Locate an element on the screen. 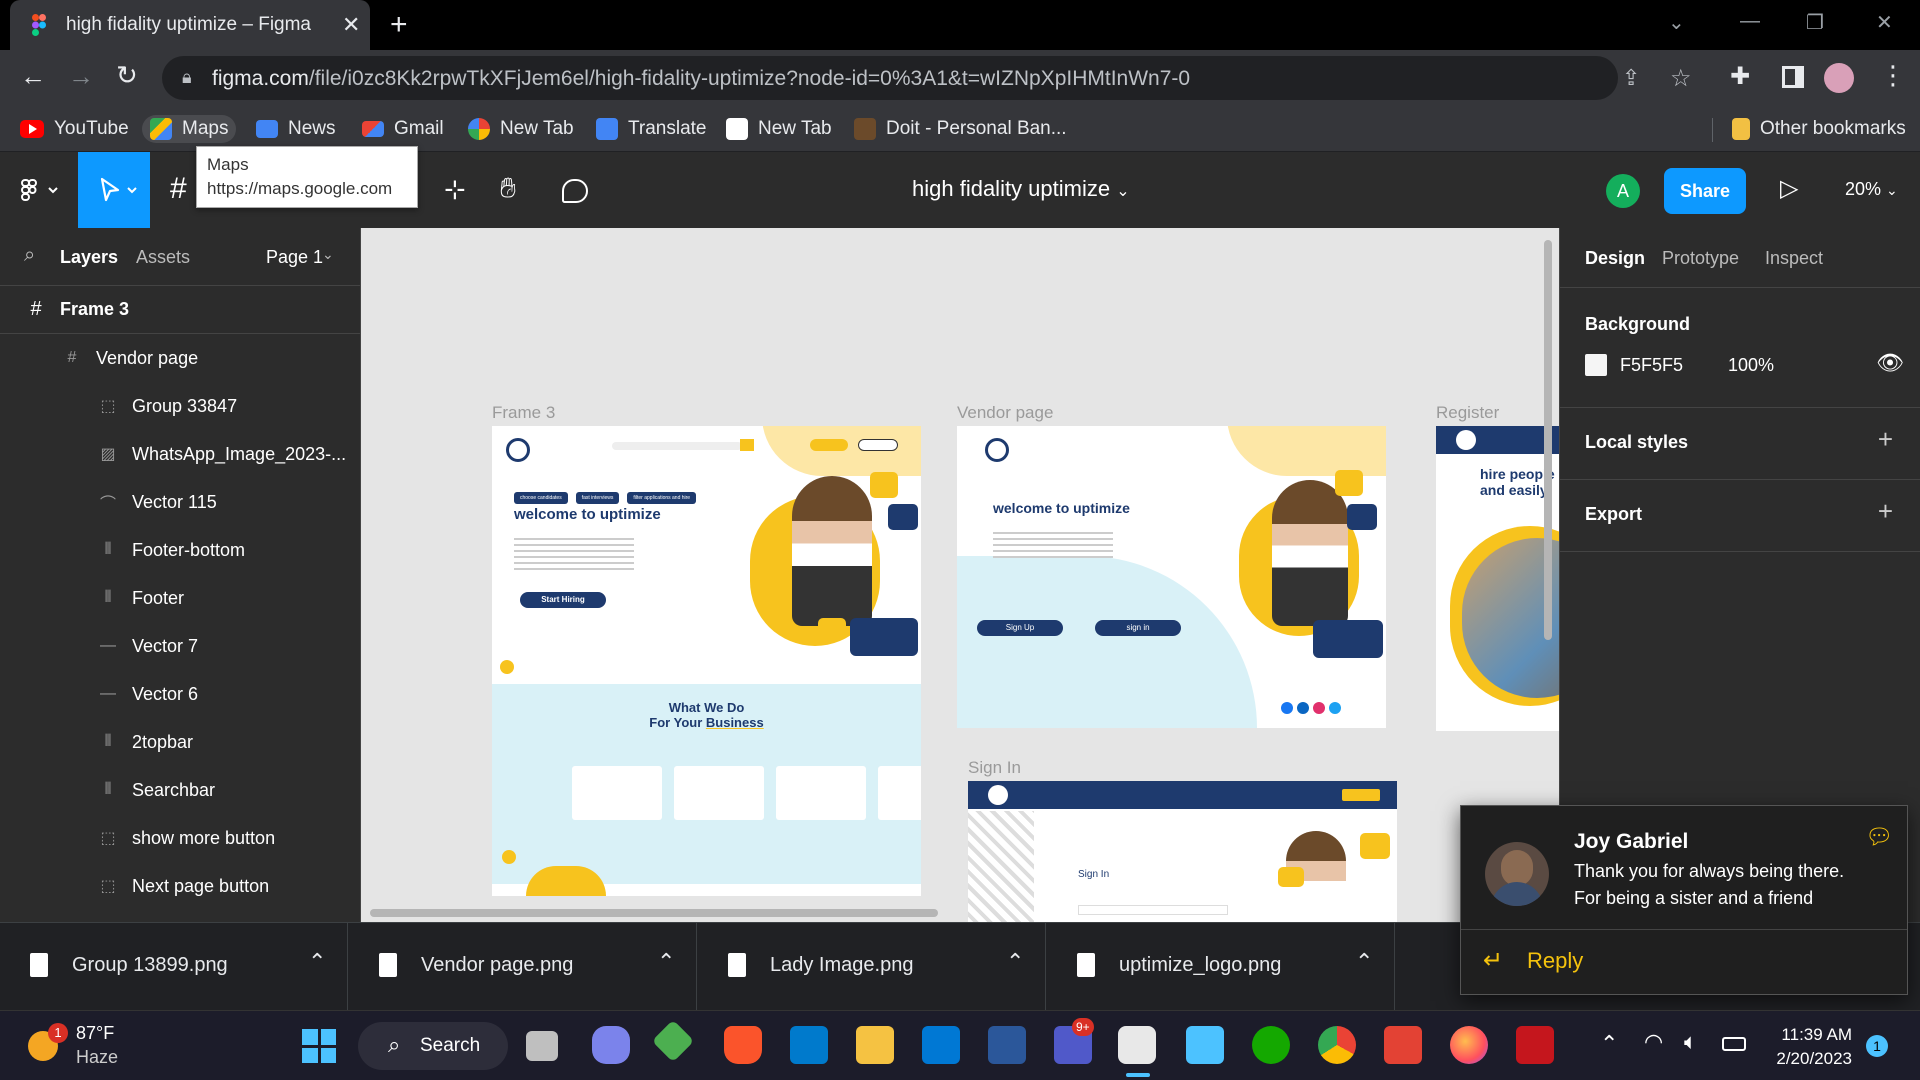 The image size is (1920, 1080). volume-icon: 🔈︎ is located at coordinates (1690, 1042).